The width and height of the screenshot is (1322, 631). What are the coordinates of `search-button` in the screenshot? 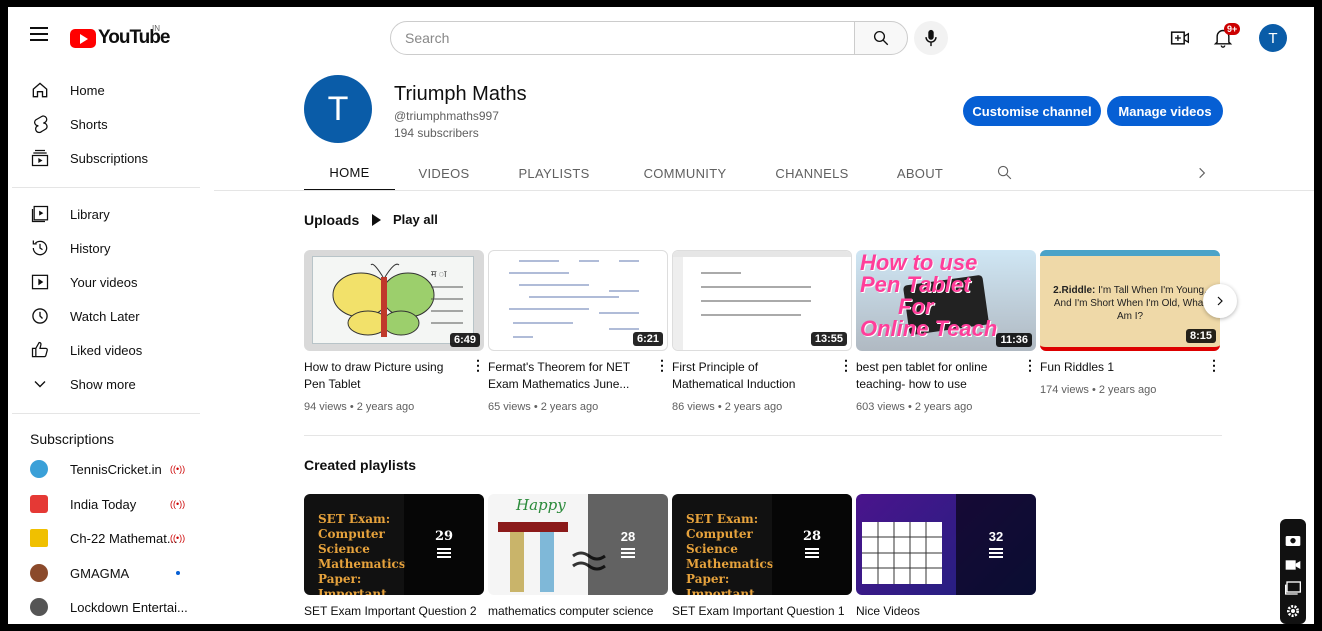 It's located at (881, 38).